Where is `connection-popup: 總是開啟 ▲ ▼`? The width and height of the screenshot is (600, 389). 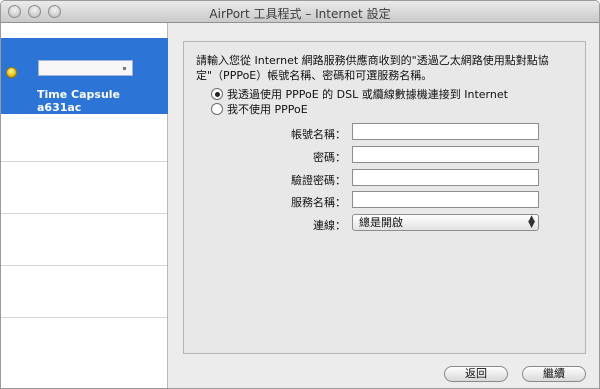 connection-popup: 總是開啟 ▲ ▼ is located at coordinates (445, 222).